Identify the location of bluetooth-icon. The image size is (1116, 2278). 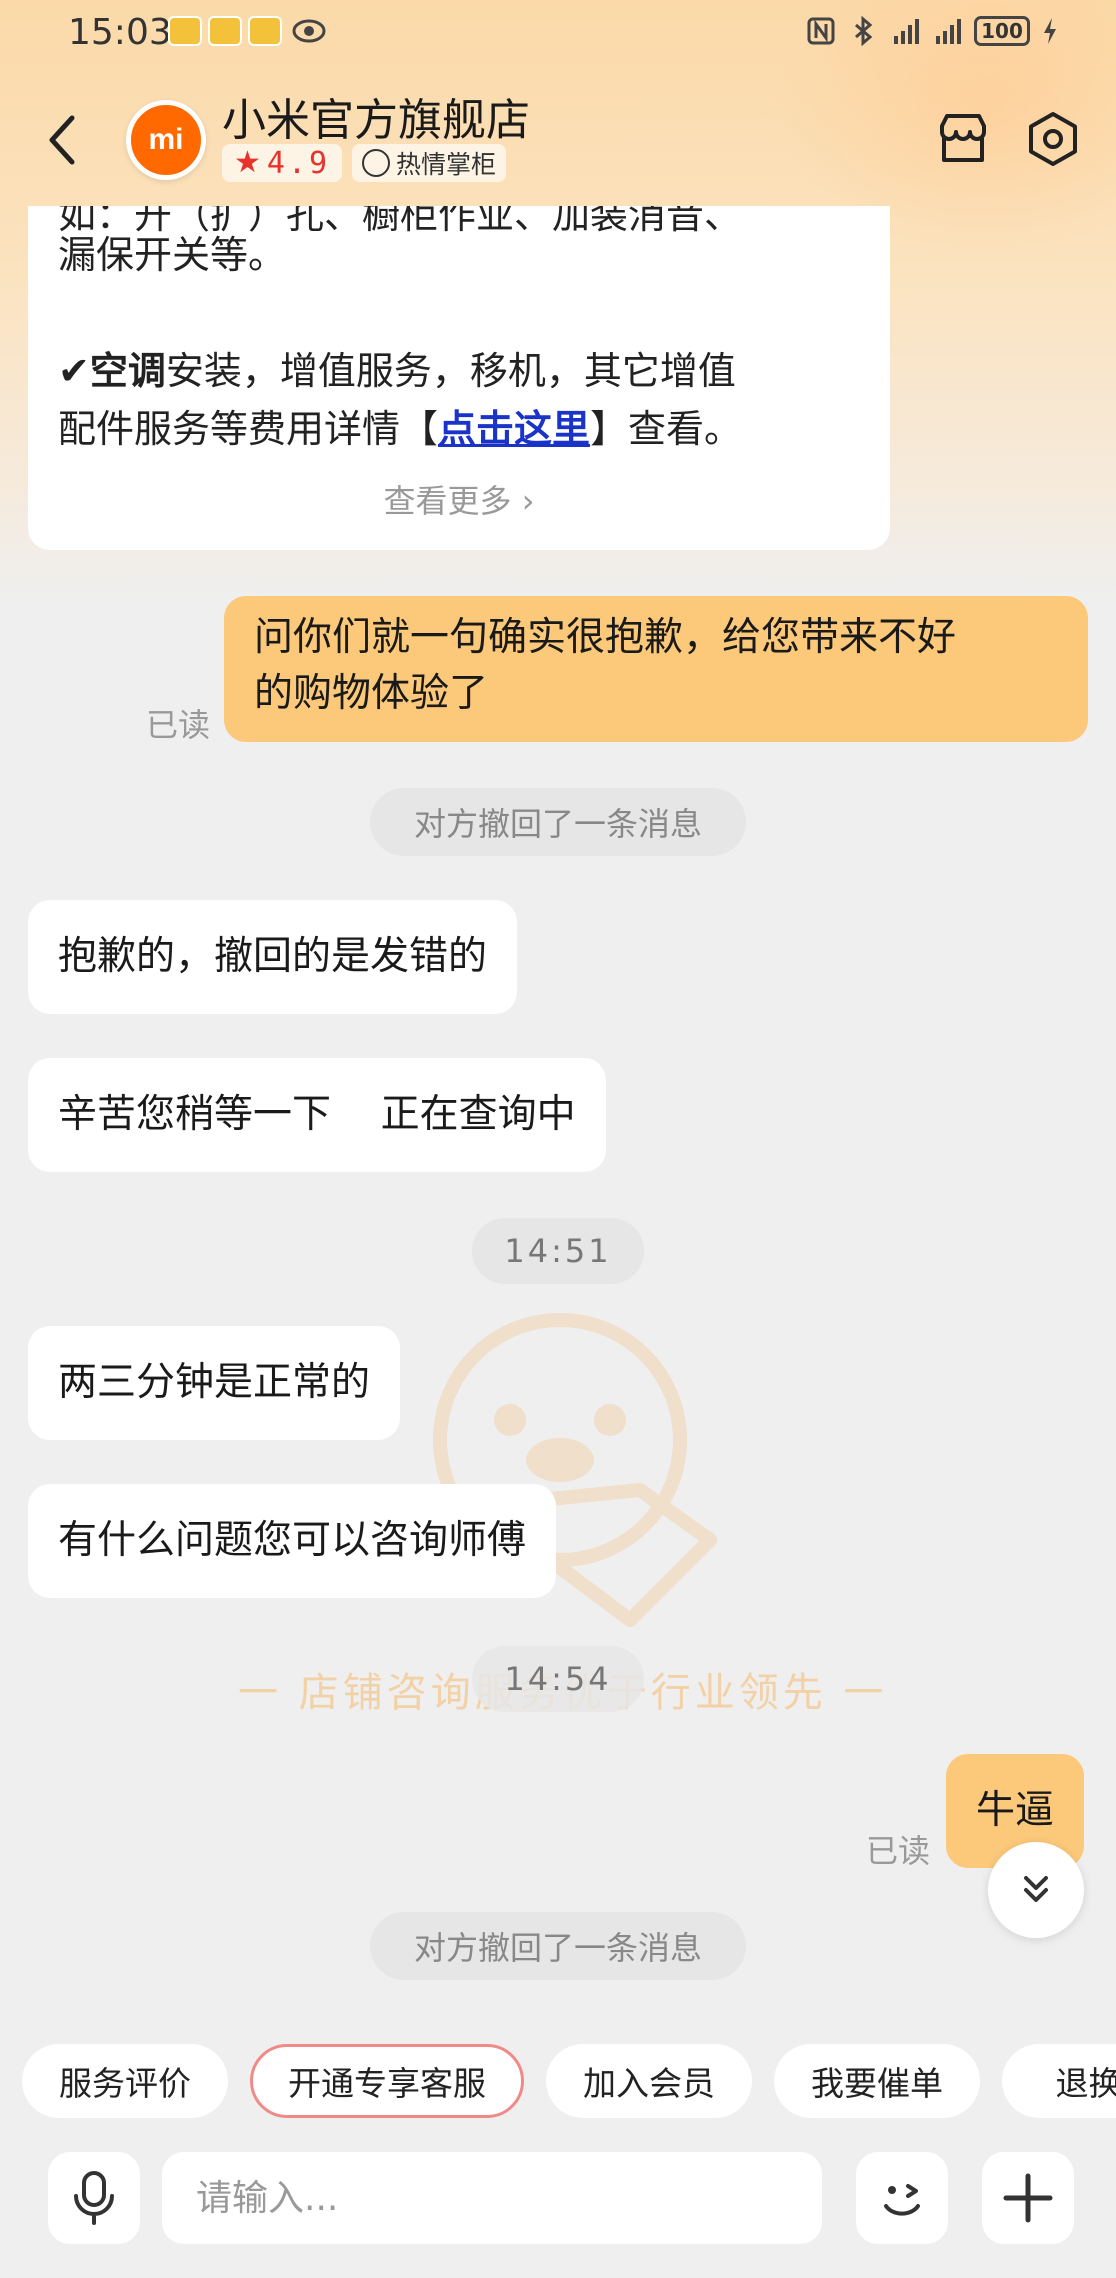
(864, 31).